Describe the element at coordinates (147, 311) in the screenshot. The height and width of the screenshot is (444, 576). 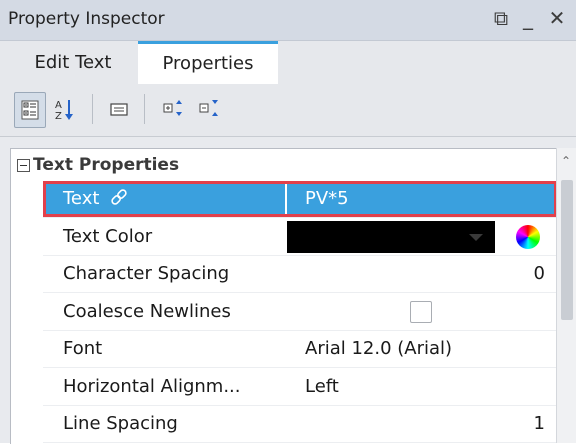
I see `property-name: Coalesce Newlines` at that location.